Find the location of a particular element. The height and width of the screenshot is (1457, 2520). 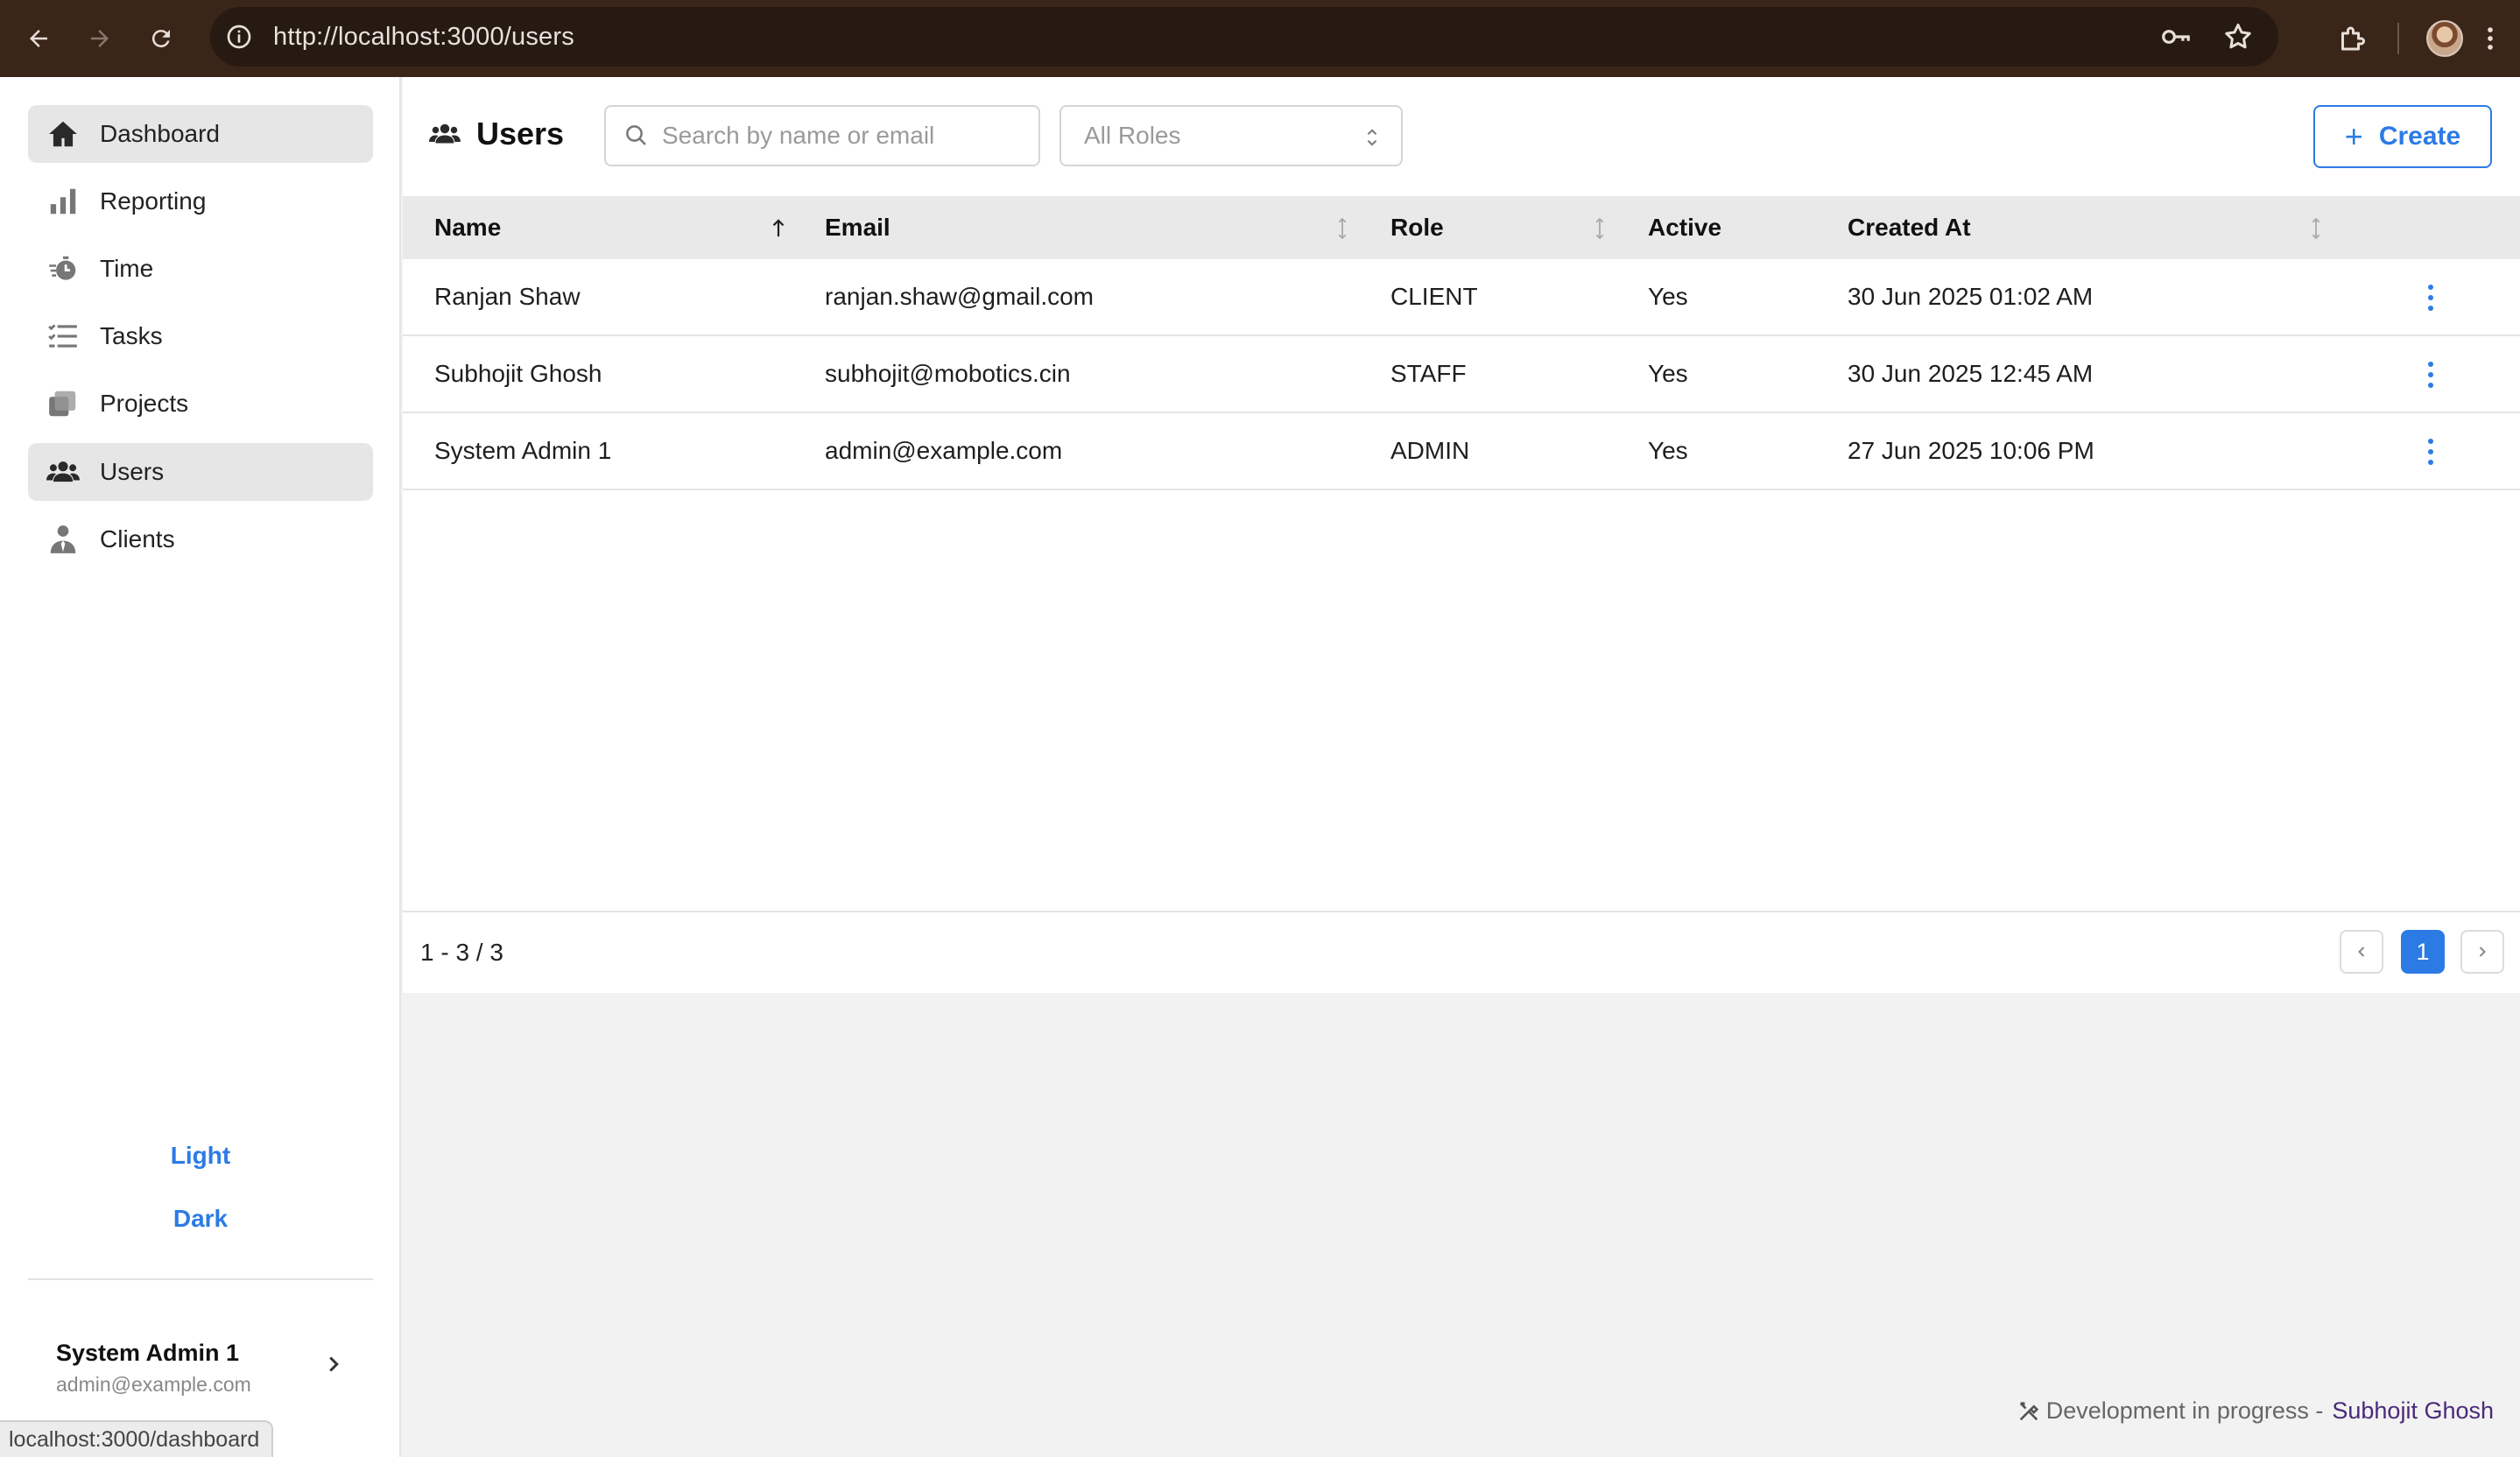

tools-icon is located at coordinates (2028, 1410).